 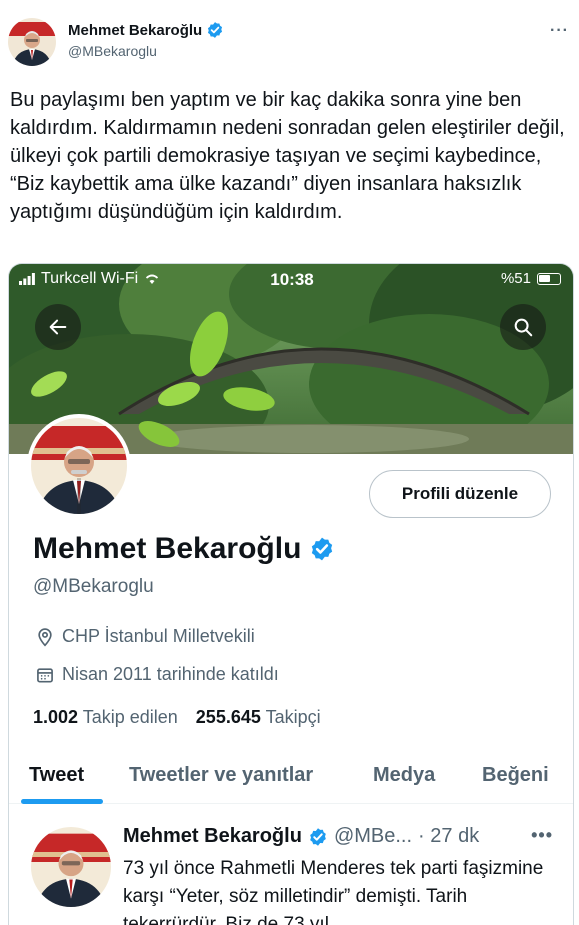 I want to click on profile-tabs: Tweet Tweetler ve yanıtlar Medya Beğeni, so click(x=291, y=775).